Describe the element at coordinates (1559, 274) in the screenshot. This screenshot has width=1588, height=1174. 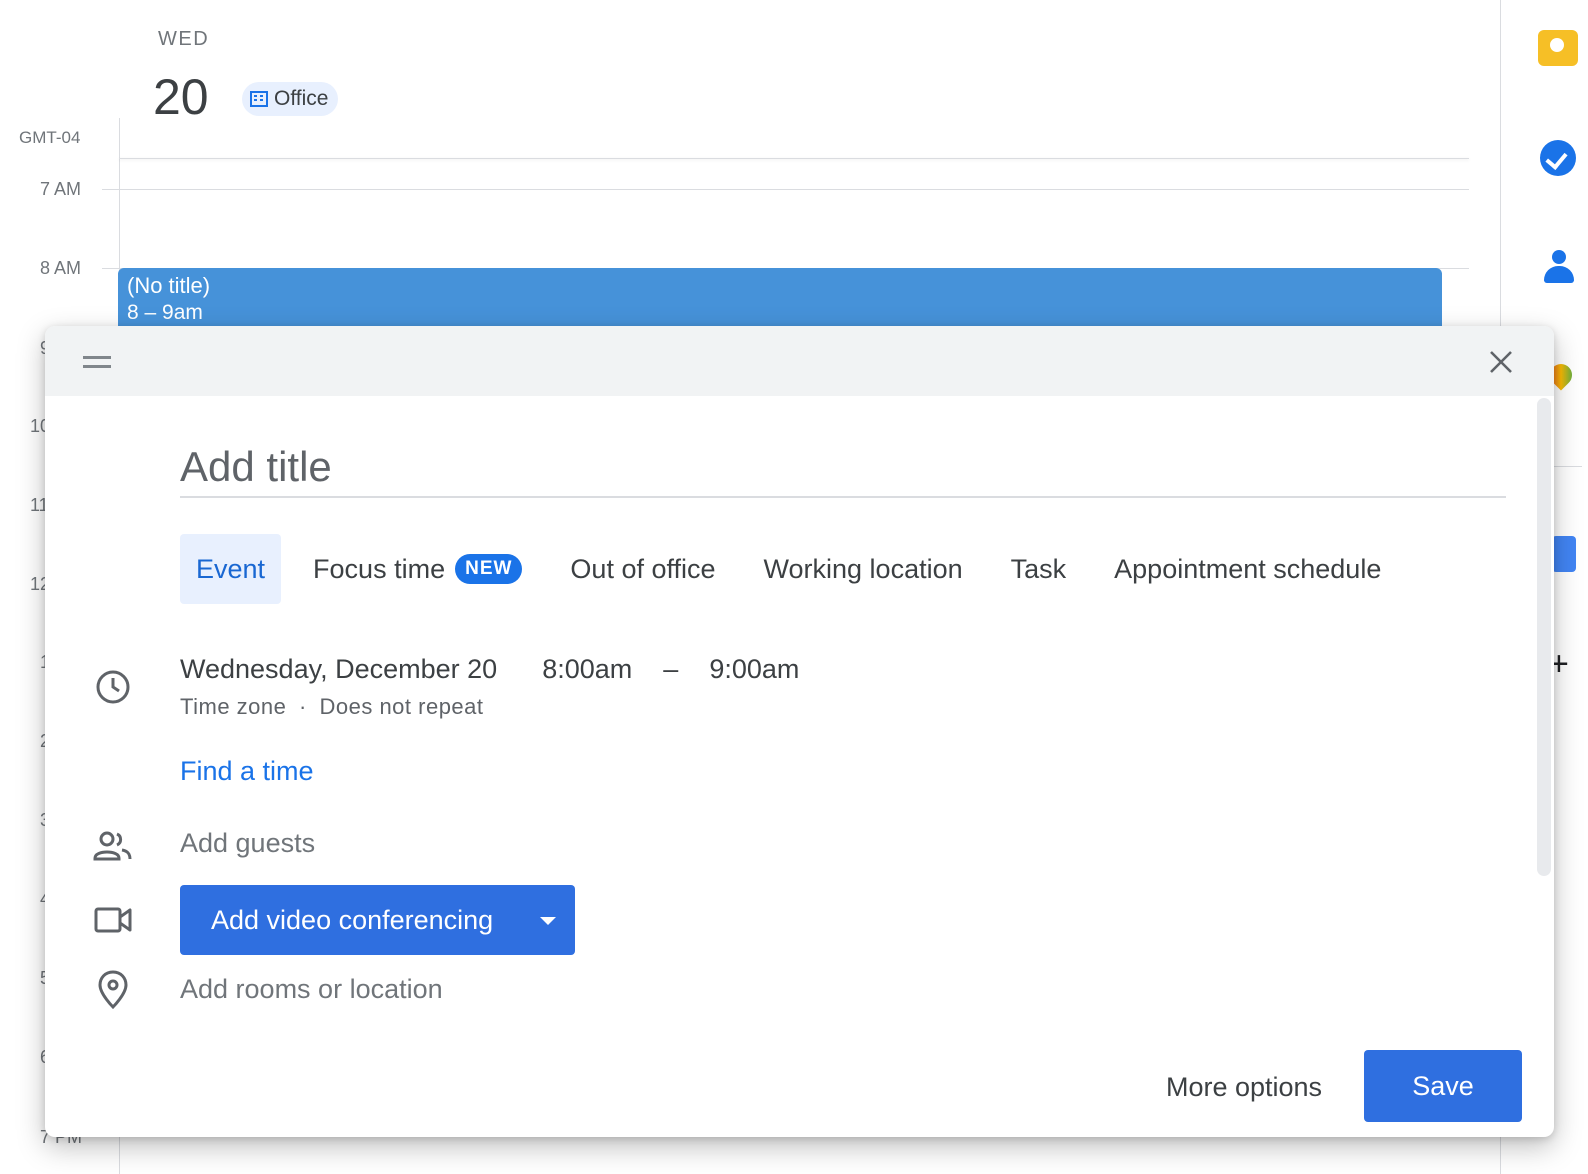
I see `contacts-icon-body` at that location.